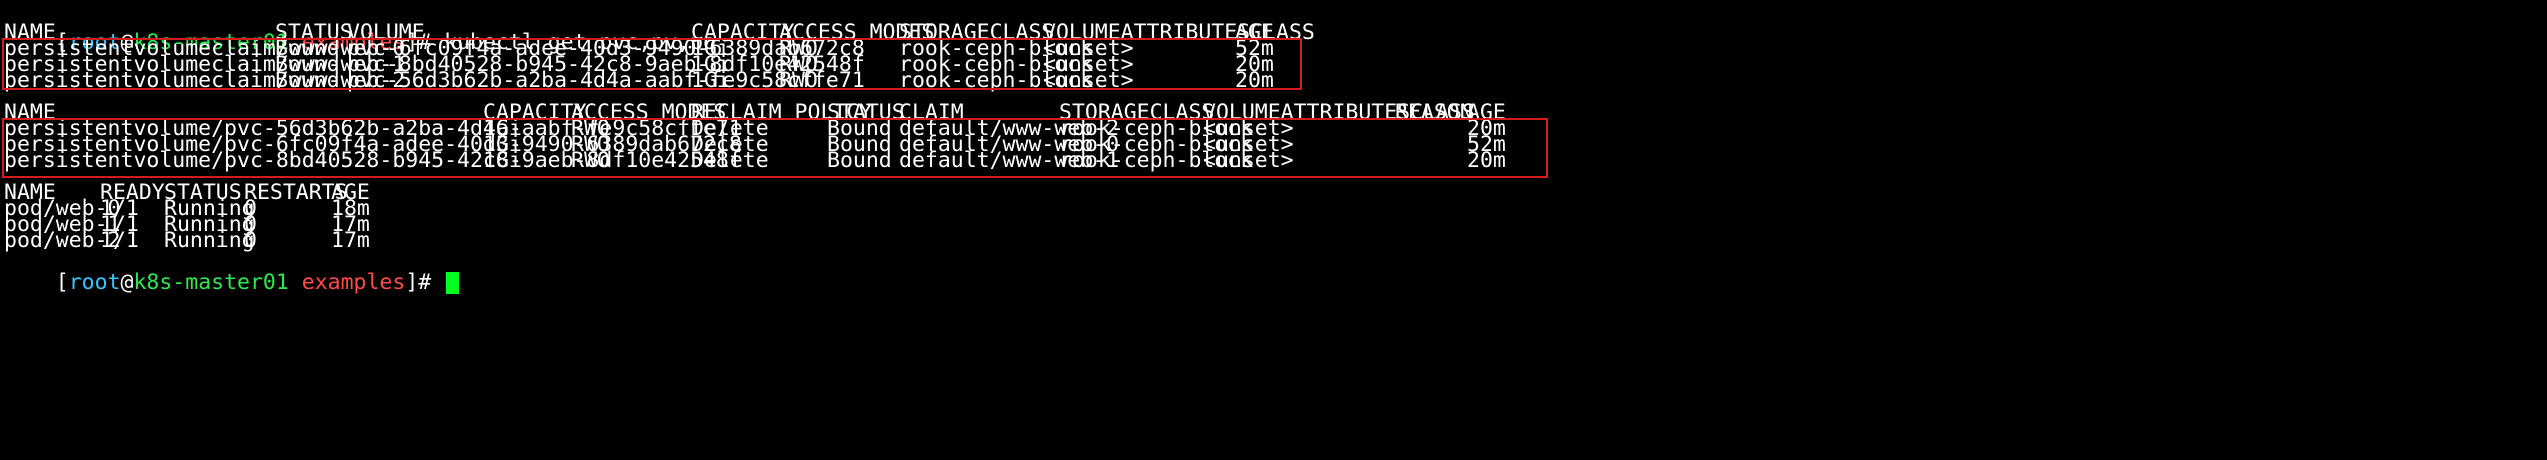 This screenshot has height=460, width=2547. What do you see at coordinates (652, 64) in the screenshot?
I see `pvc-highlight-box` at bounding box center [652, 64].